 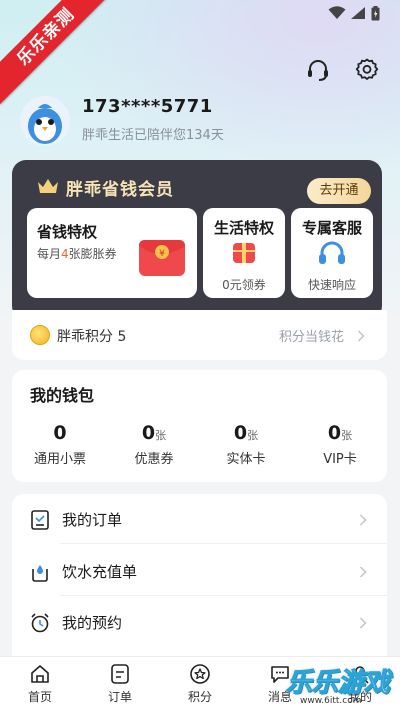 I want to click on order-list-icon, so click(x=40, y=520).